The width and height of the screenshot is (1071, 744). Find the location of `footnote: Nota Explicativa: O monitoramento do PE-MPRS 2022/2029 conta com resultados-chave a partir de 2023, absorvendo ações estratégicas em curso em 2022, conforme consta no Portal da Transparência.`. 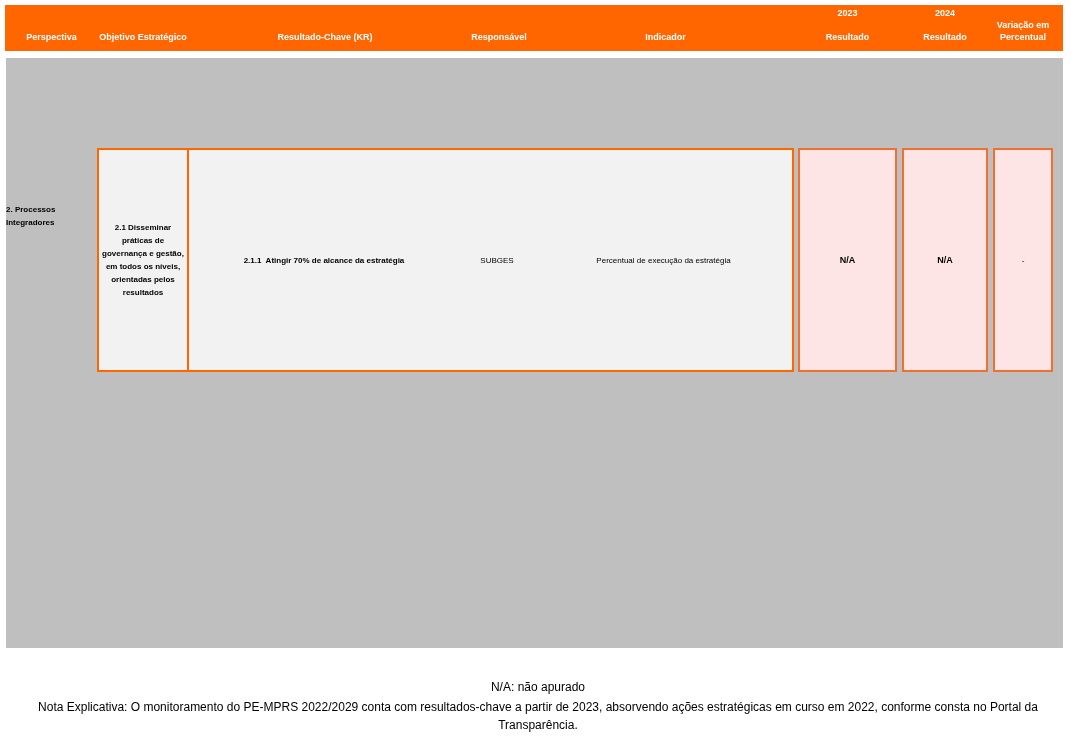

footnote: Nota Explicativa: O monitoramento do PE-MPRS 2022/2029 conta com resultados-chave a partir de 2023, absorvendo ações estratégicas em curso em 2022, conforme consta no Portal da Transparência. is located at coordinates (538, 716).